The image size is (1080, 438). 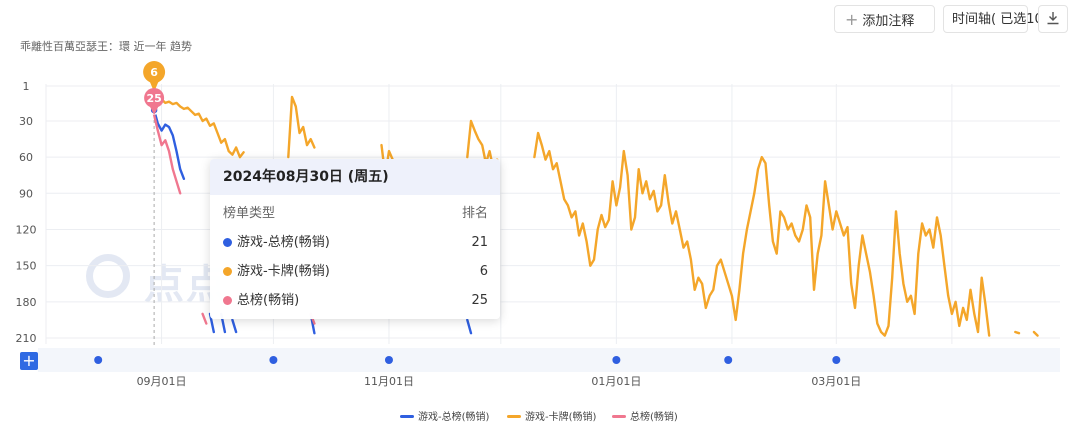 What do you see at coordinates (355, 213) in the screenshot?
I see `tooltip-header-row: 榜单类型 排名` at bounding box center [355, 213].